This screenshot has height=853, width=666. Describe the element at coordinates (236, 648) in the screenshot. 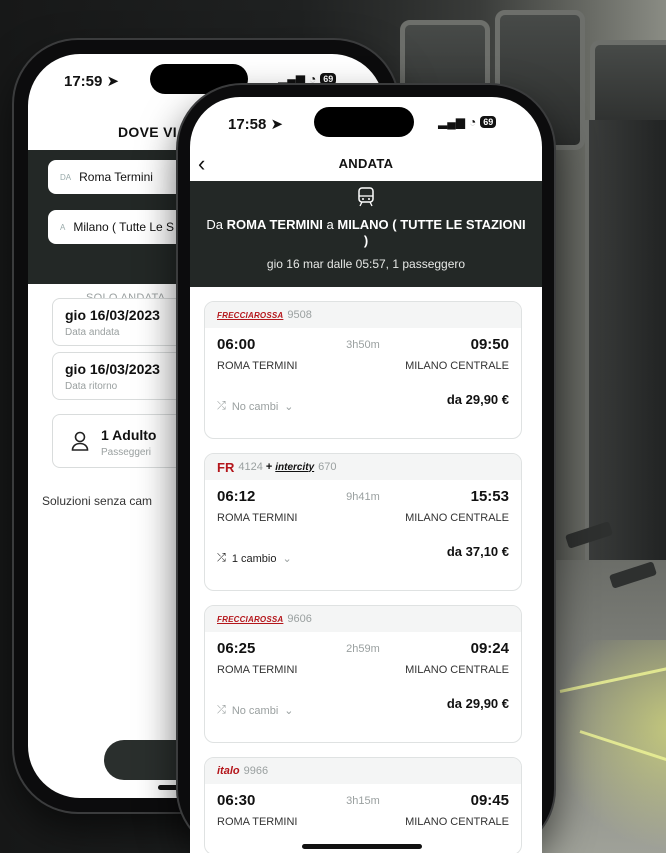

I see `departure-time: 06:25` at that location.